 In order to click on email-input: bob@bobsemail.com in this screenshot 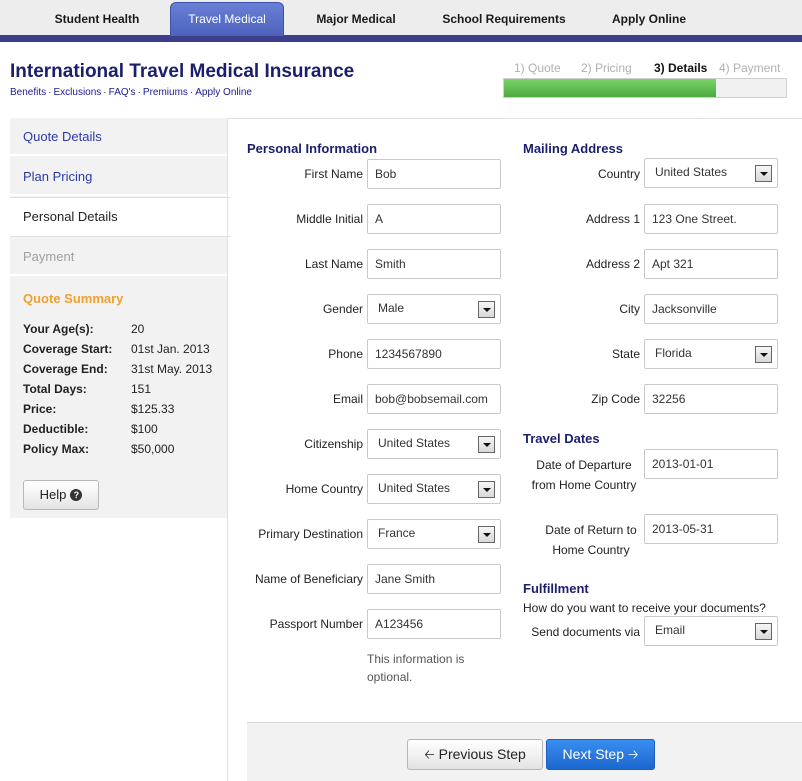, I will do `click(434, 399)`.